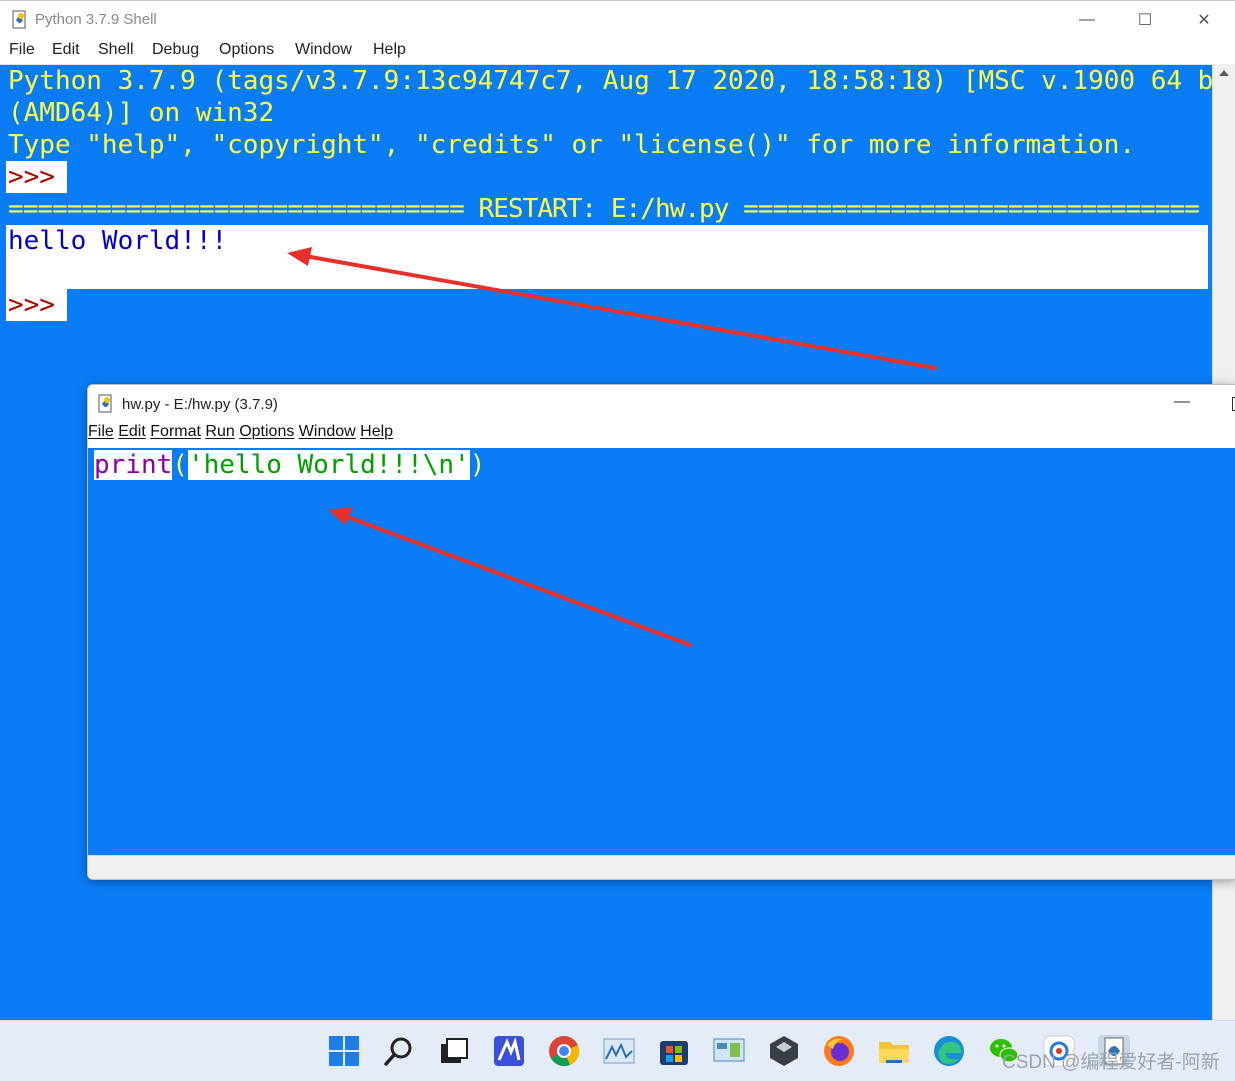  I want to click on code-keyword: print, so click(133, 465).